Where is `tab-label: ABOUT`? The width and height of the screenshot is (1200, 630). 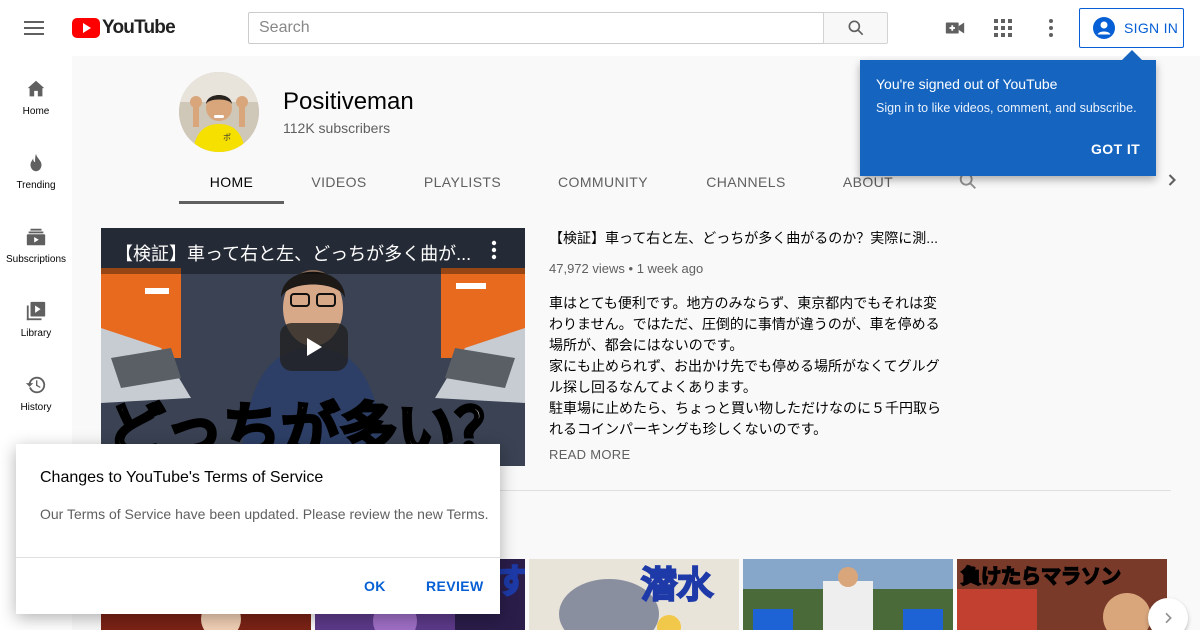
tab-label: ABOUT is located at coordinates (868, 182).